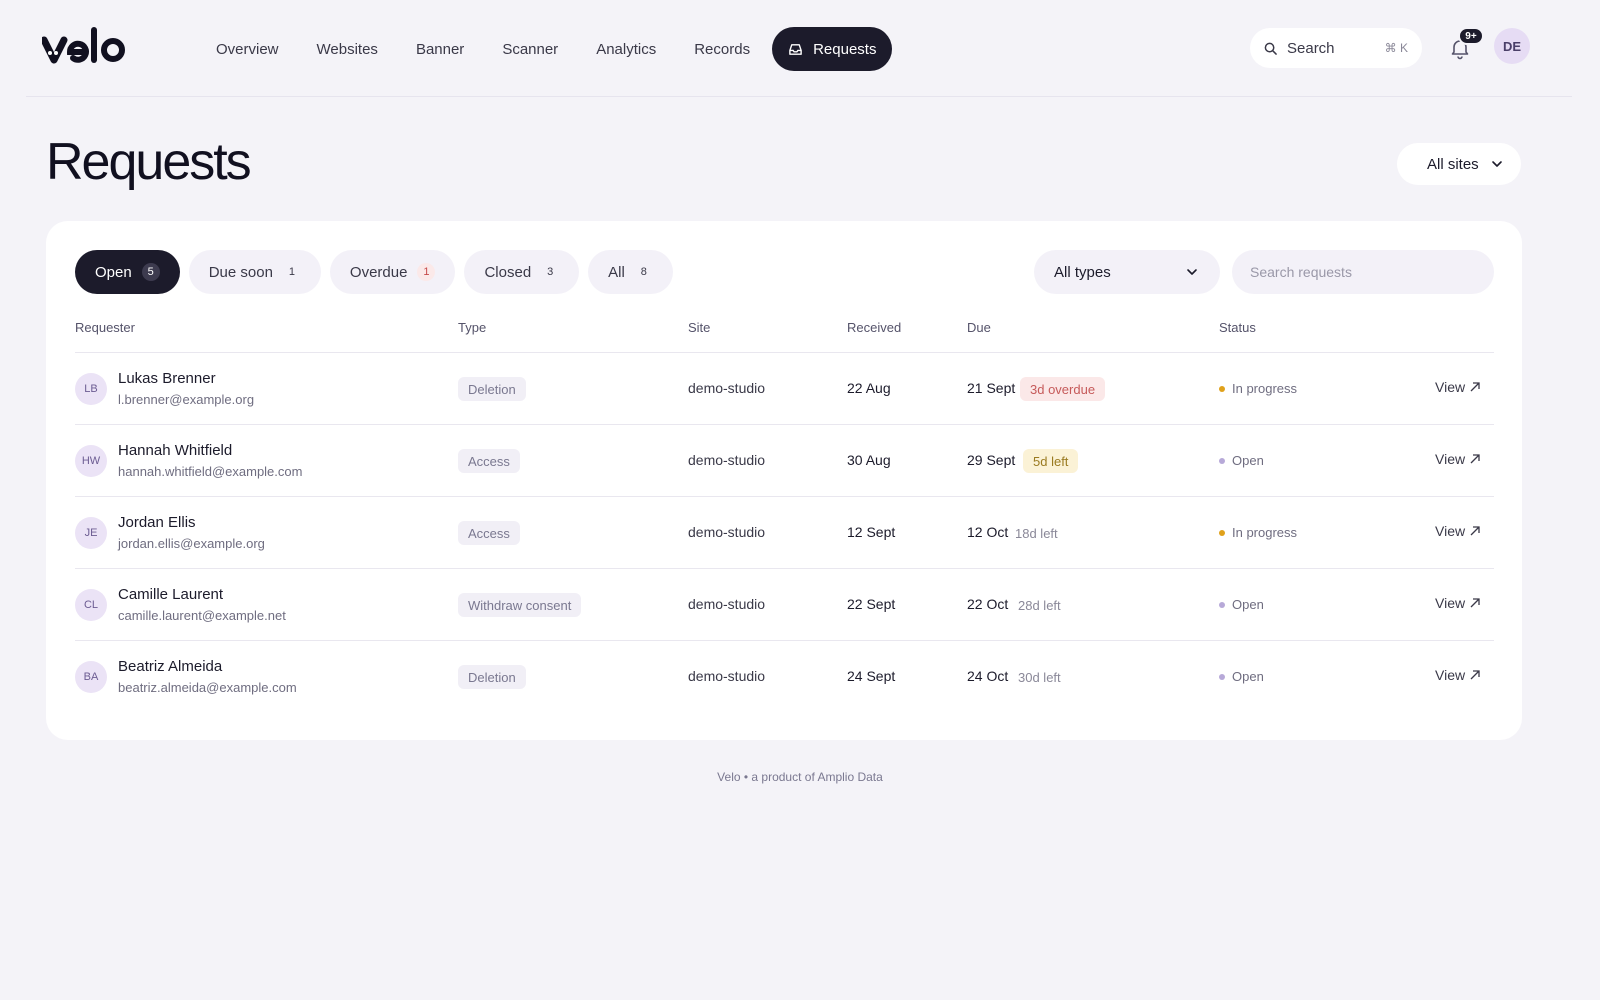 The width and height of the screenshot is (1600, 1000). I want to click on due-badge: 18d left, so click(1036, 533).